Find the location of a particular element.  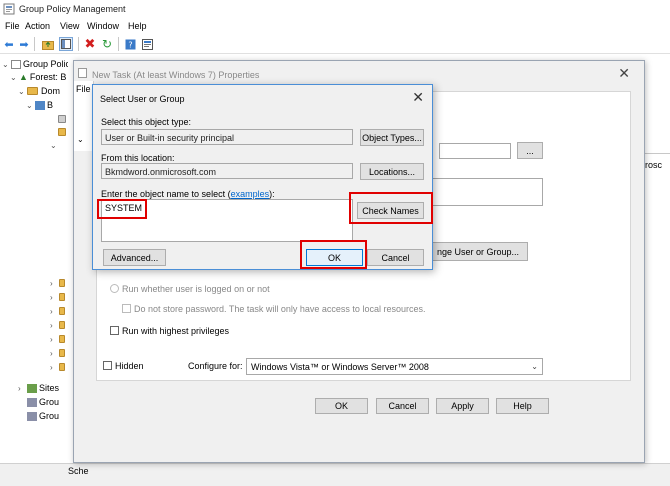

tree-label: Forest: B is located at coordinates (48, 77).